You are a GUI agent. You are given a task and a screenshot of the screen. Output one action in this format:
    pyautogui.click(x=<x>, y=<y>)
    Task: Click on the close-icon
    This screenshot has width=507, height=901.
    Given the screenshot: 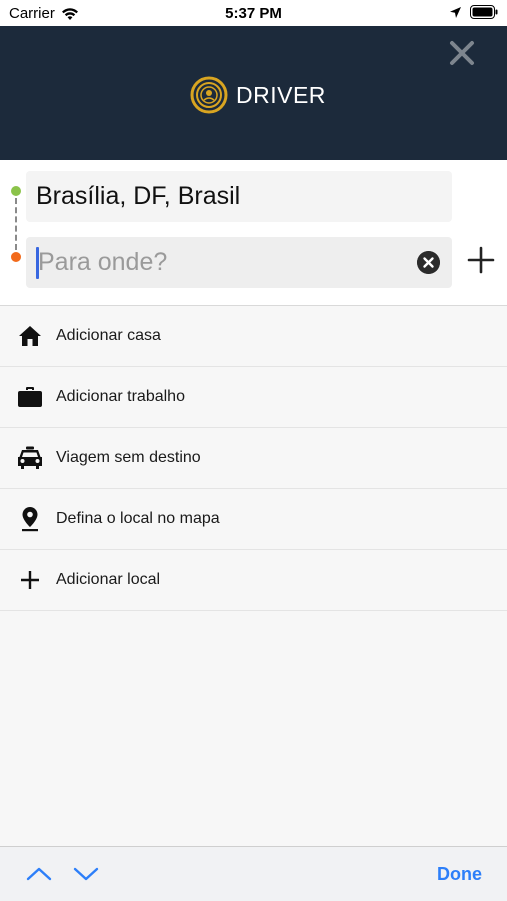 What is the action you would take?
    pyautogui.click(x=462, y=53)
    